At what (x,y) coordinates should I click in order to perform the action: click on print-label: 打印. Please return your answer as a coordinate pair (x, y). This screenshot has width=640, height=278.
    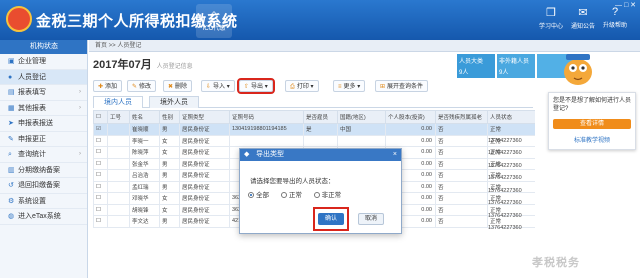
    Looking at the image, I should click on (302, 87).